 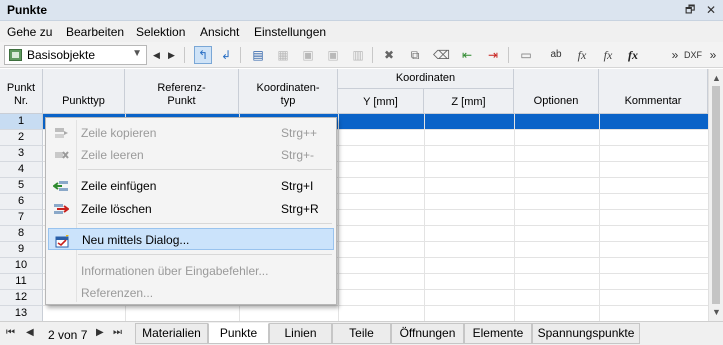 I want to click on header-punkt-nr: Punkt Nr., so click(x=21, y=91).